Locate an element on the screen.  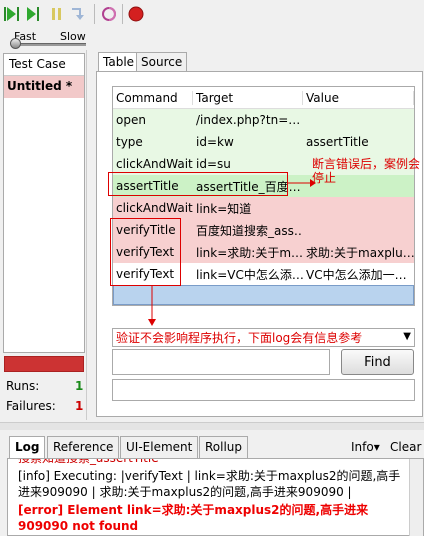
log-line-cut: 搜索知道搜索_assertTitle is located at coordinates (88, 461).